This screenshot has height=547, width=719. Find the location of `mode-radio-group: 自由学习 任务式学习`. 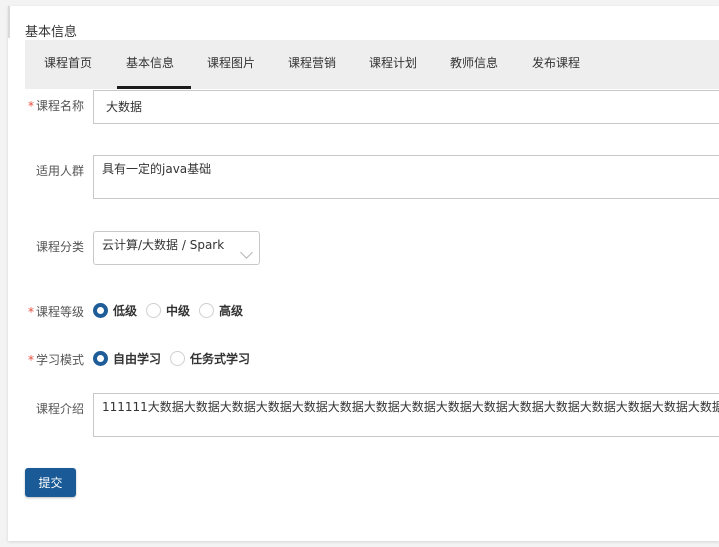

mode-radio-group: 自由学习 任务式学习 is located at coordinates (176, 358).